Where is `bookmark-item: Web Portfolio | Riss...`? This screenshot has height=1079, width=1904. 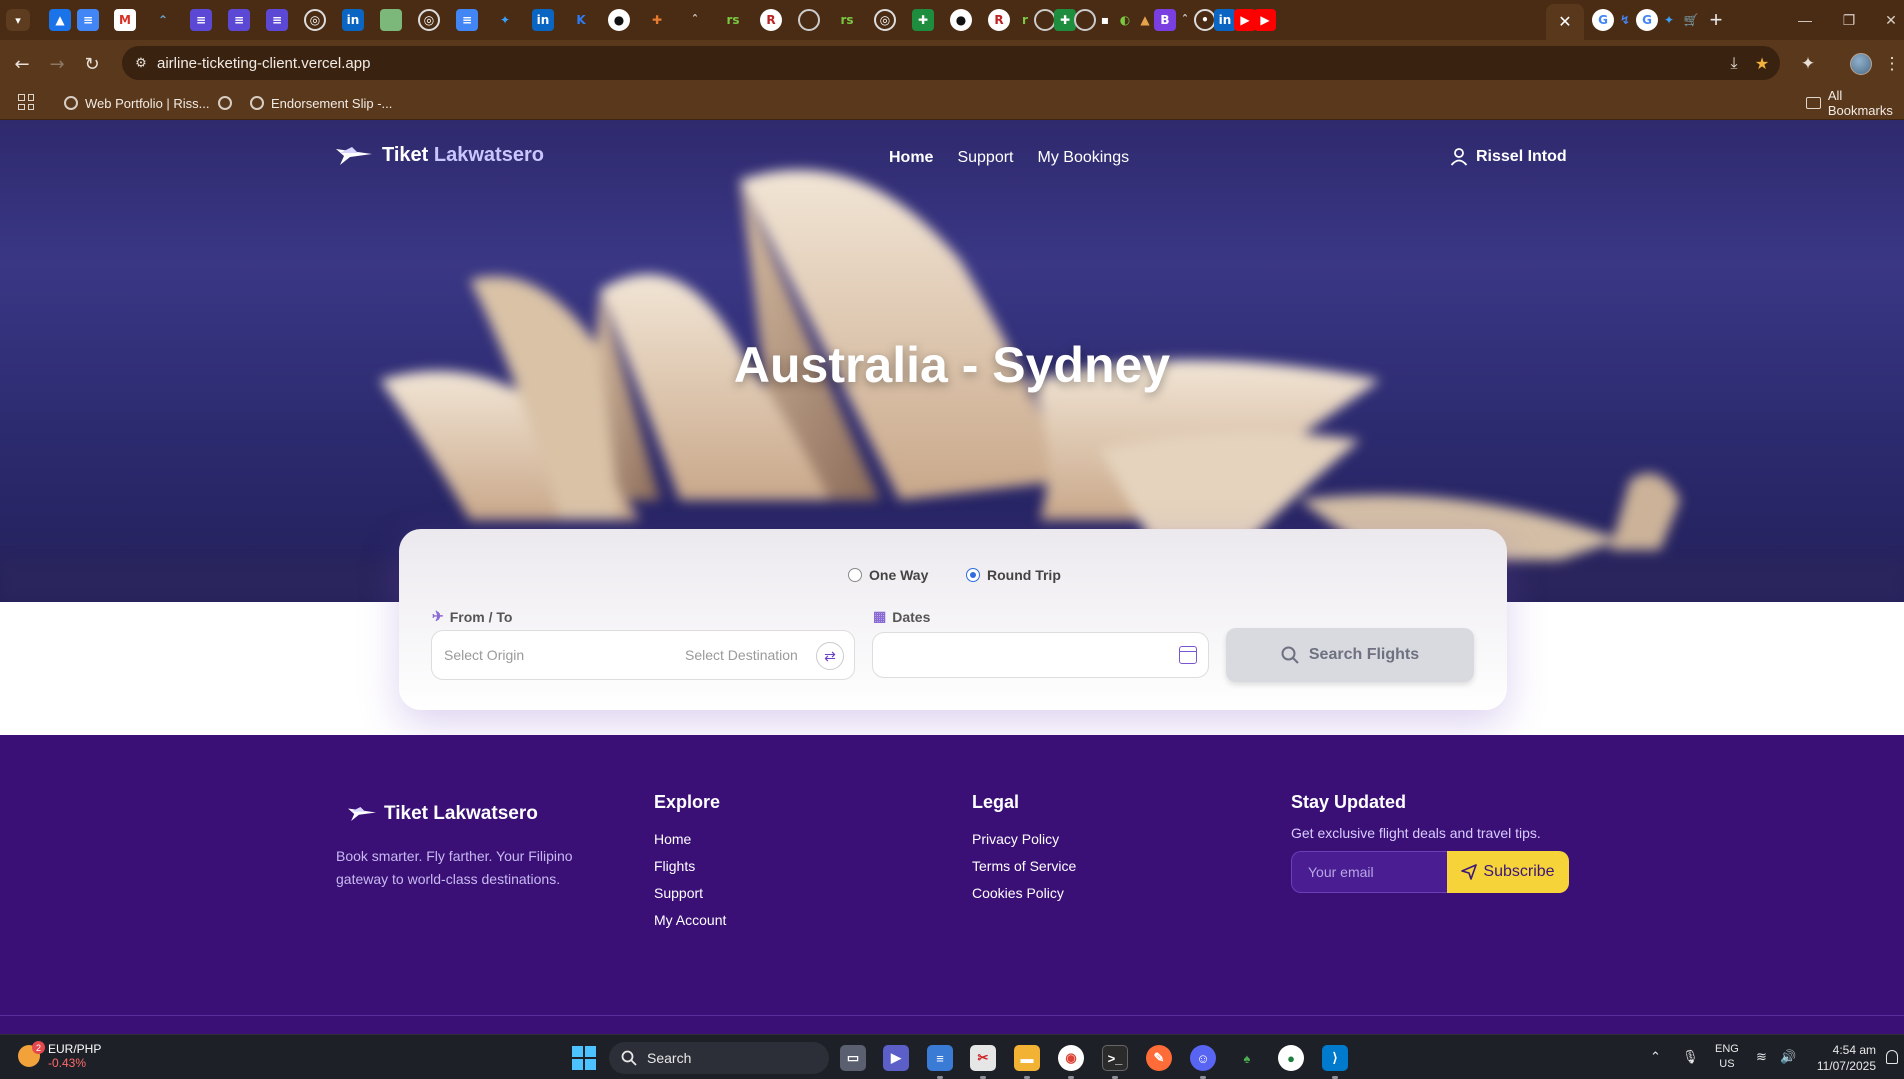 bookmark-item: Web Portfolio | Riss... is located at coordinates (137, 103).